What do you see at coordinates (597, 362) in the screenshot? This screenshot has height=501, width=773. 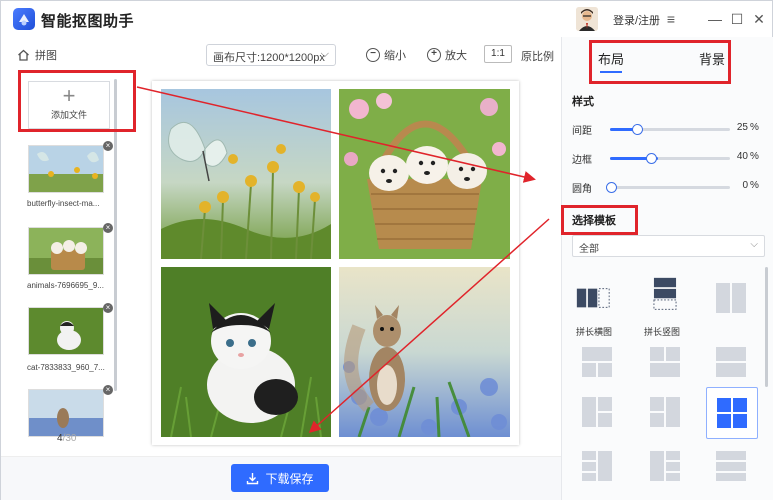 I see `template-top-plus-two` at bounding box center [597, 362].